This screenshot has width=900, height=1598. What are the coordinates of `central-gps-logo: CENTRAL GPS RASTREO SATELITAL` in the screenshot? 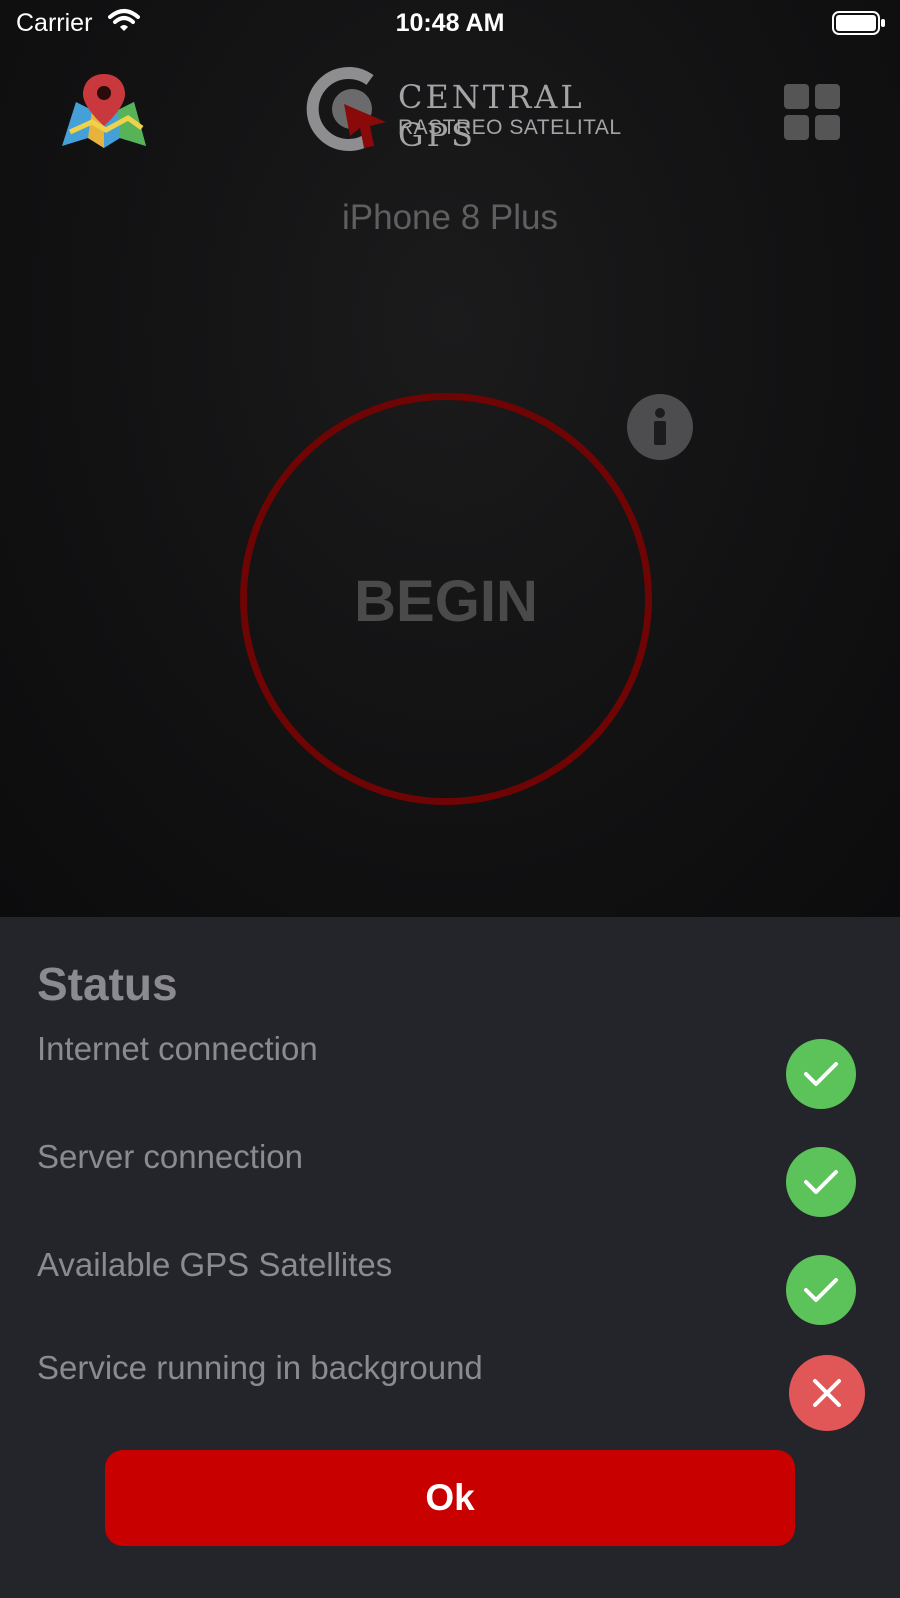 It's located at (470, 111).